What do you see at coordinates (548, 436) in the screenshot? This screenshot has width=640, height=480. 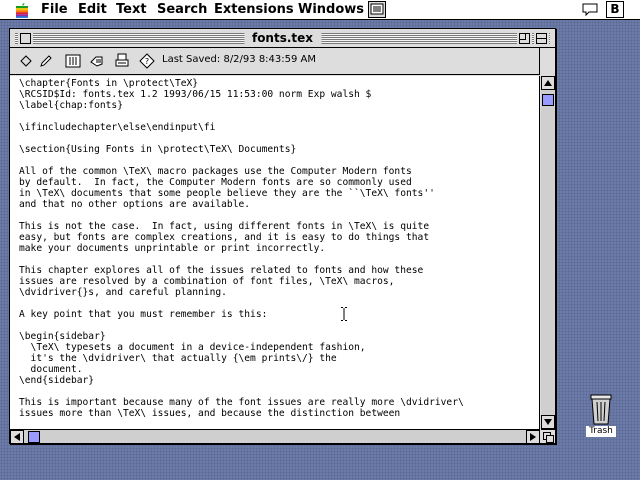 I see `grow-box-icon` at bounding box center [548, 436].